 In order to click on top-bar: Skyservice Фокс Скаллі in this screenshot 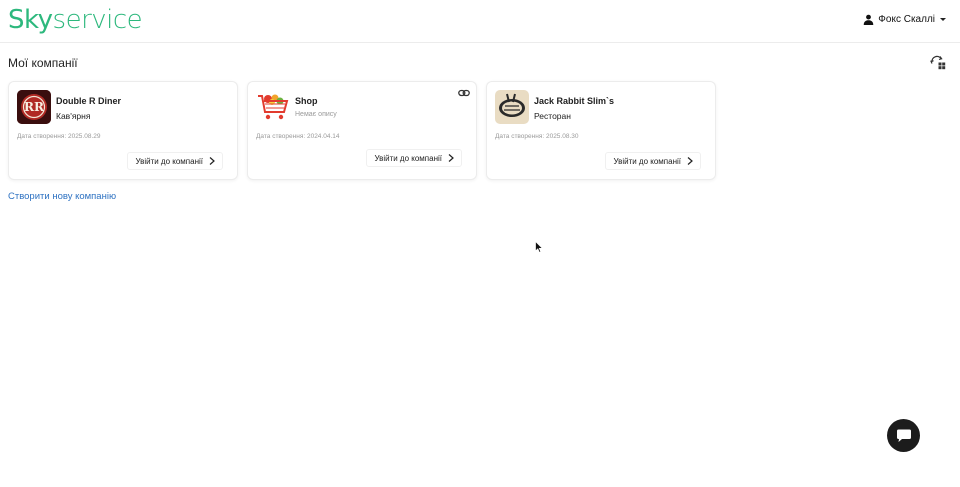, I will do `click(480, 21)`.